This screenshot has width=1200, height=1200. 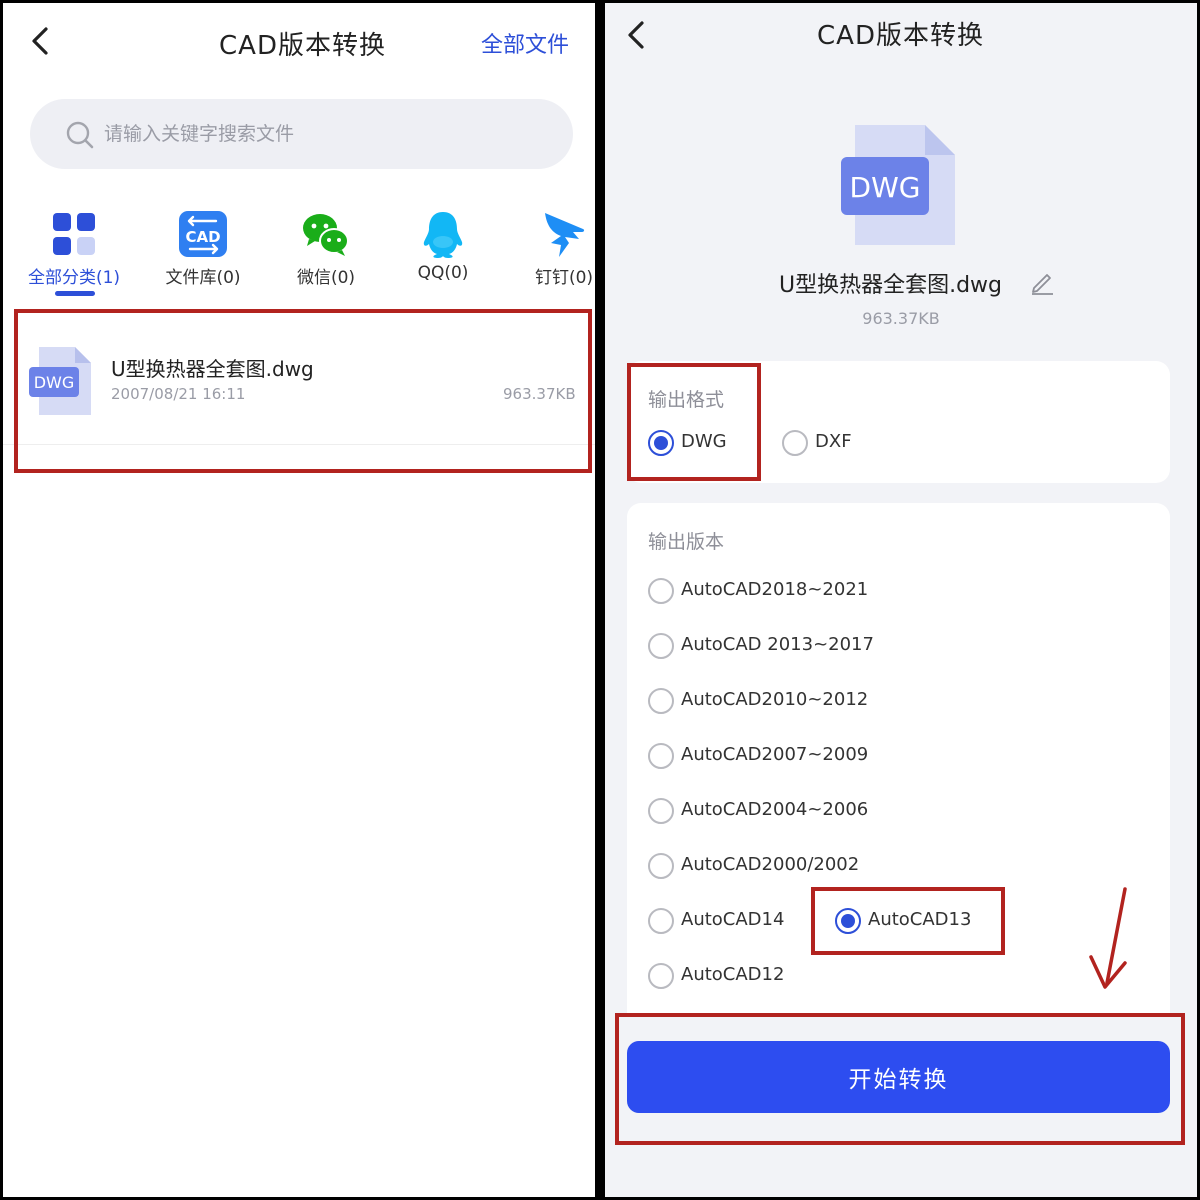 I want to click on qq-icon, so click(x=443, y=235).